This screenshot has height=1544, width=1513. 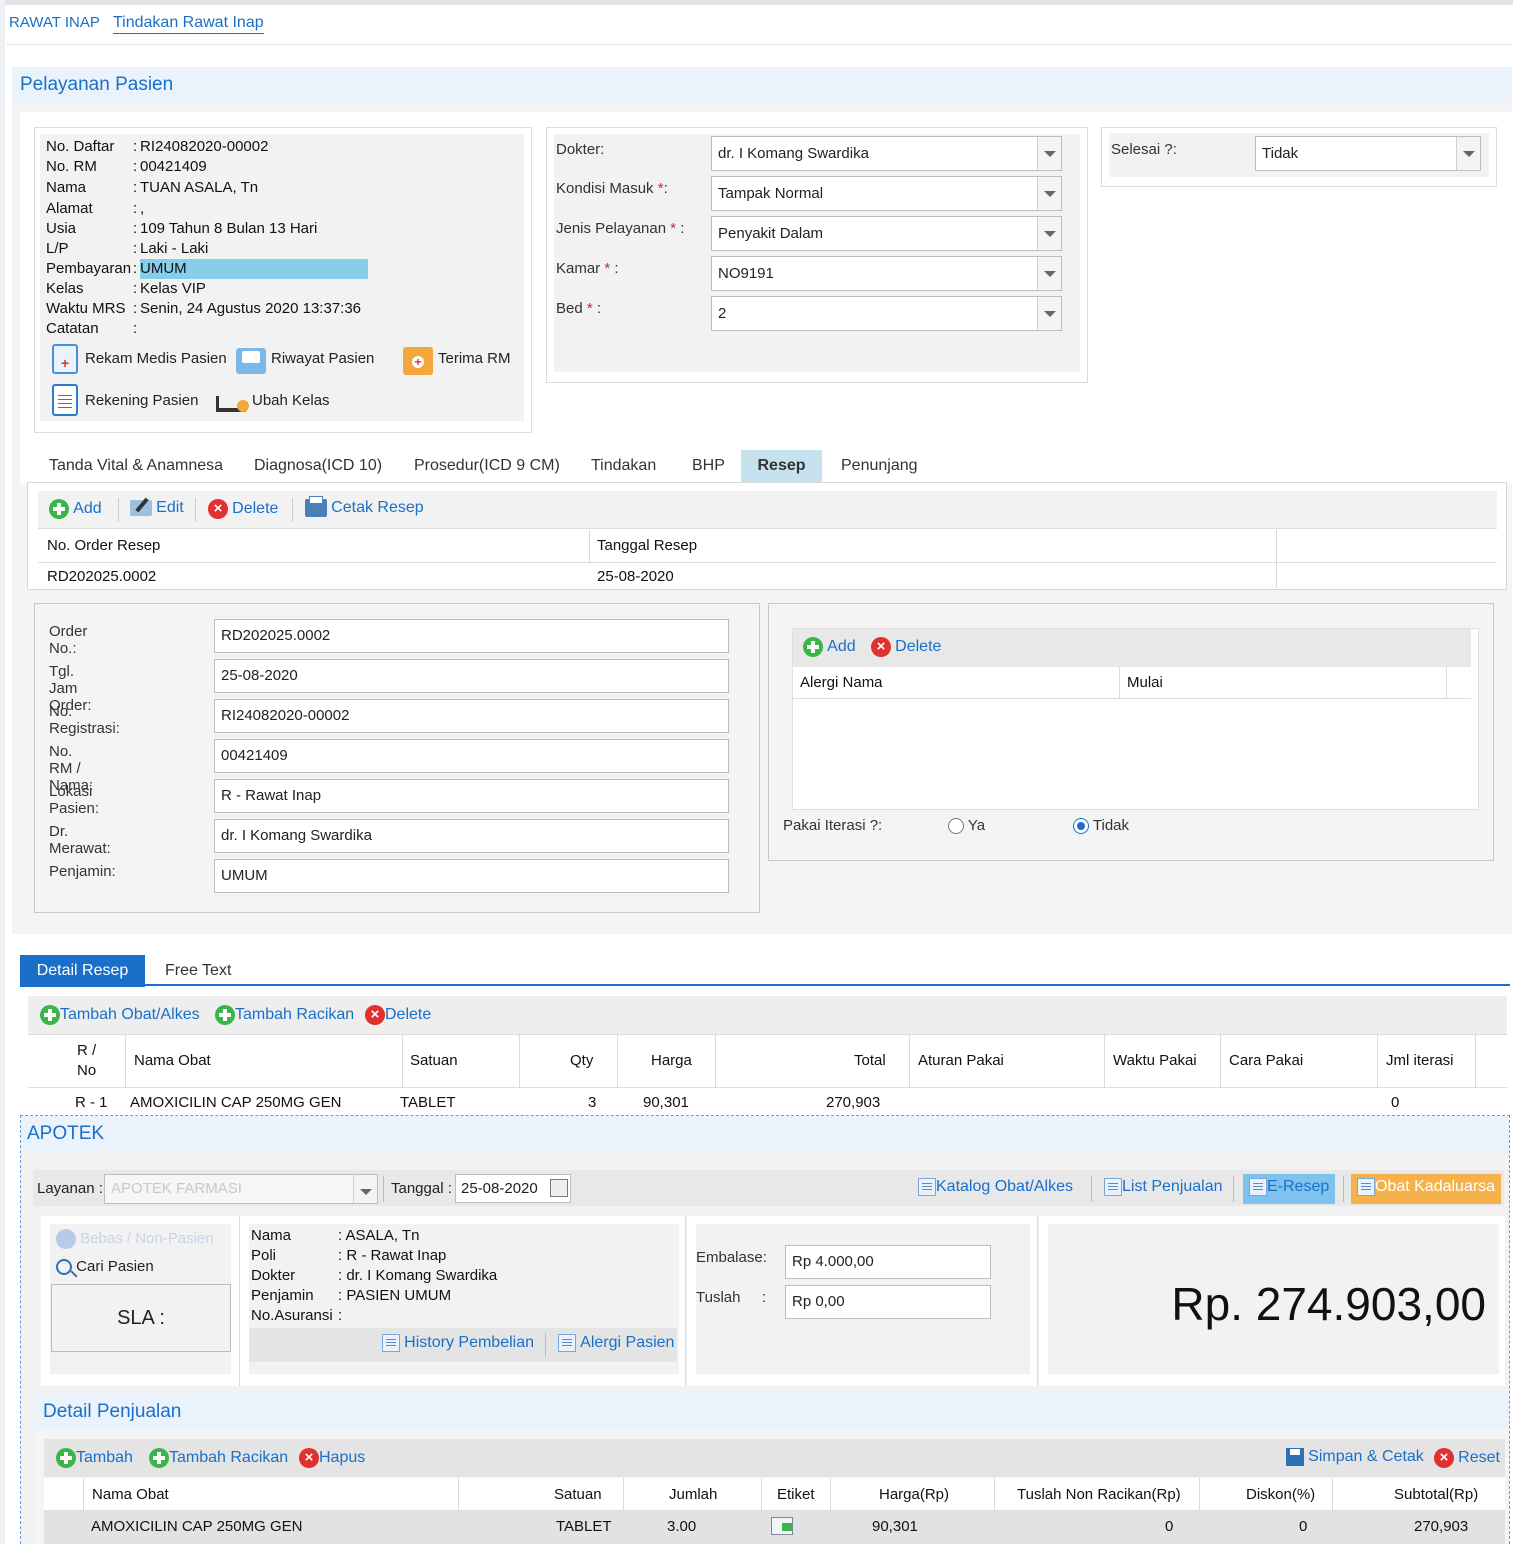 I want to click on tab-bhp: BHP, so click(x=708, y=466).